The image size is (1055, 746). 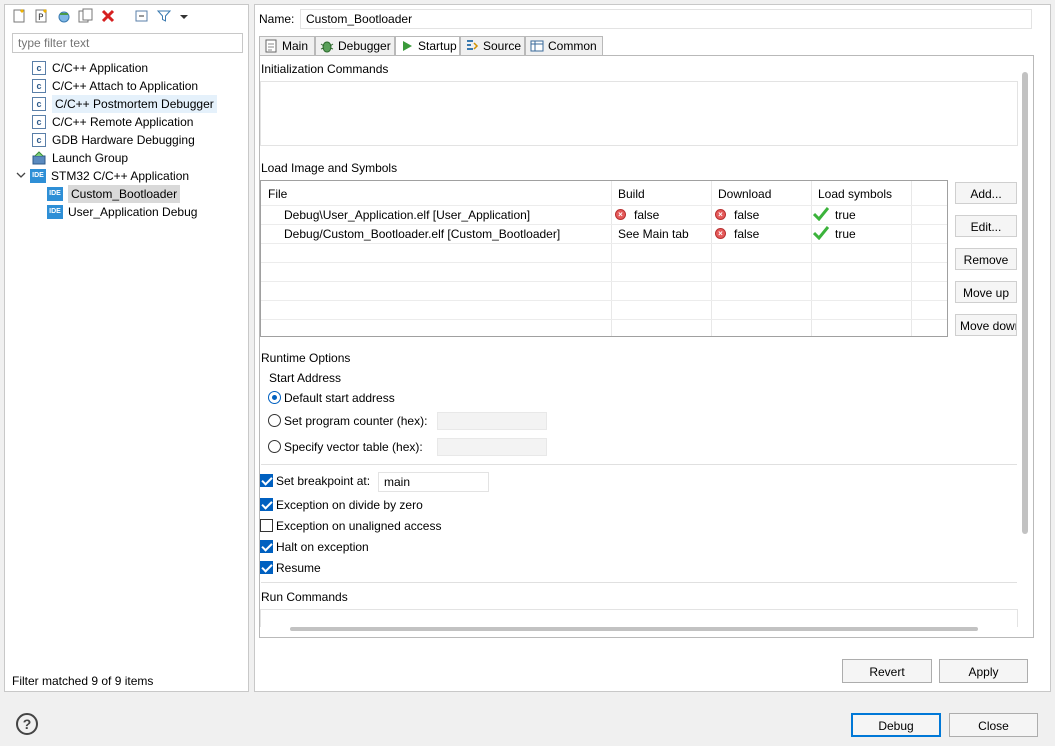 I want to click on checkmark-icon, so click(x=821, y=233).